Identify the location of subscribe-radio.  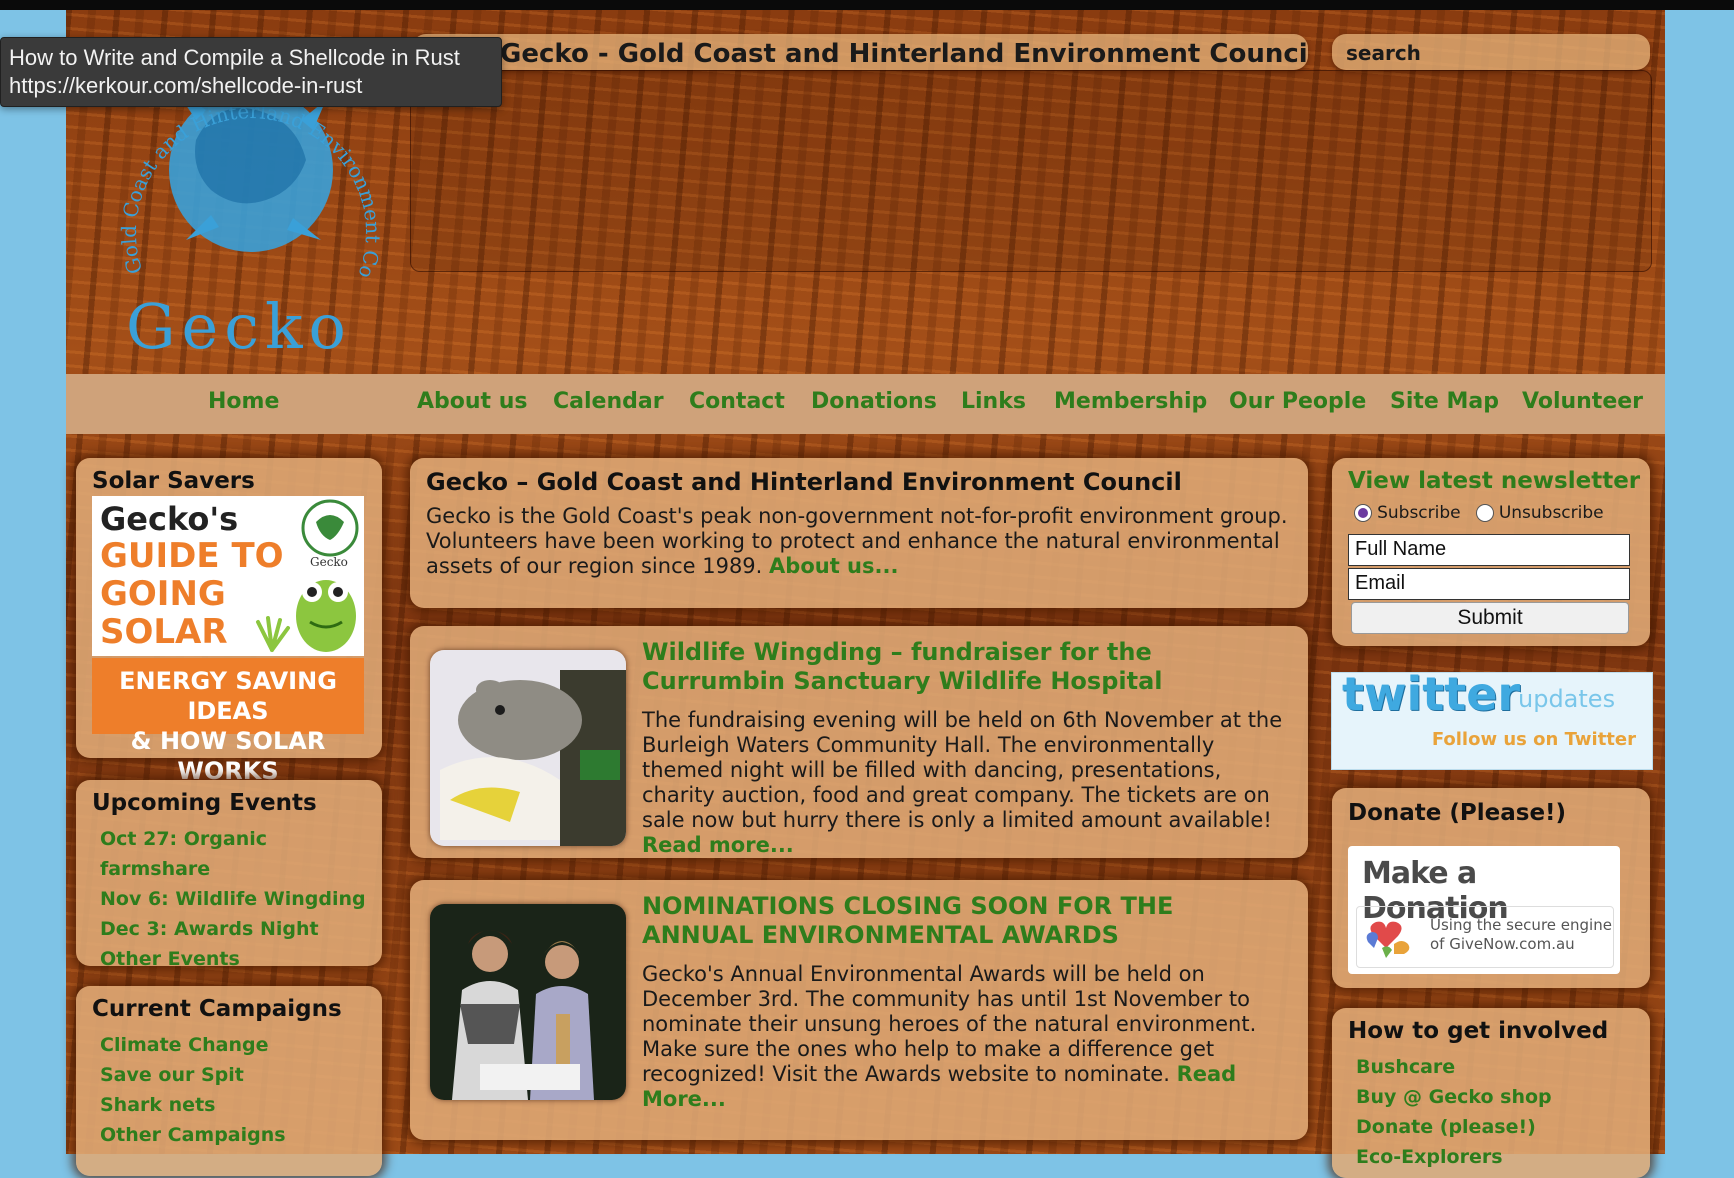
(1363, 512).